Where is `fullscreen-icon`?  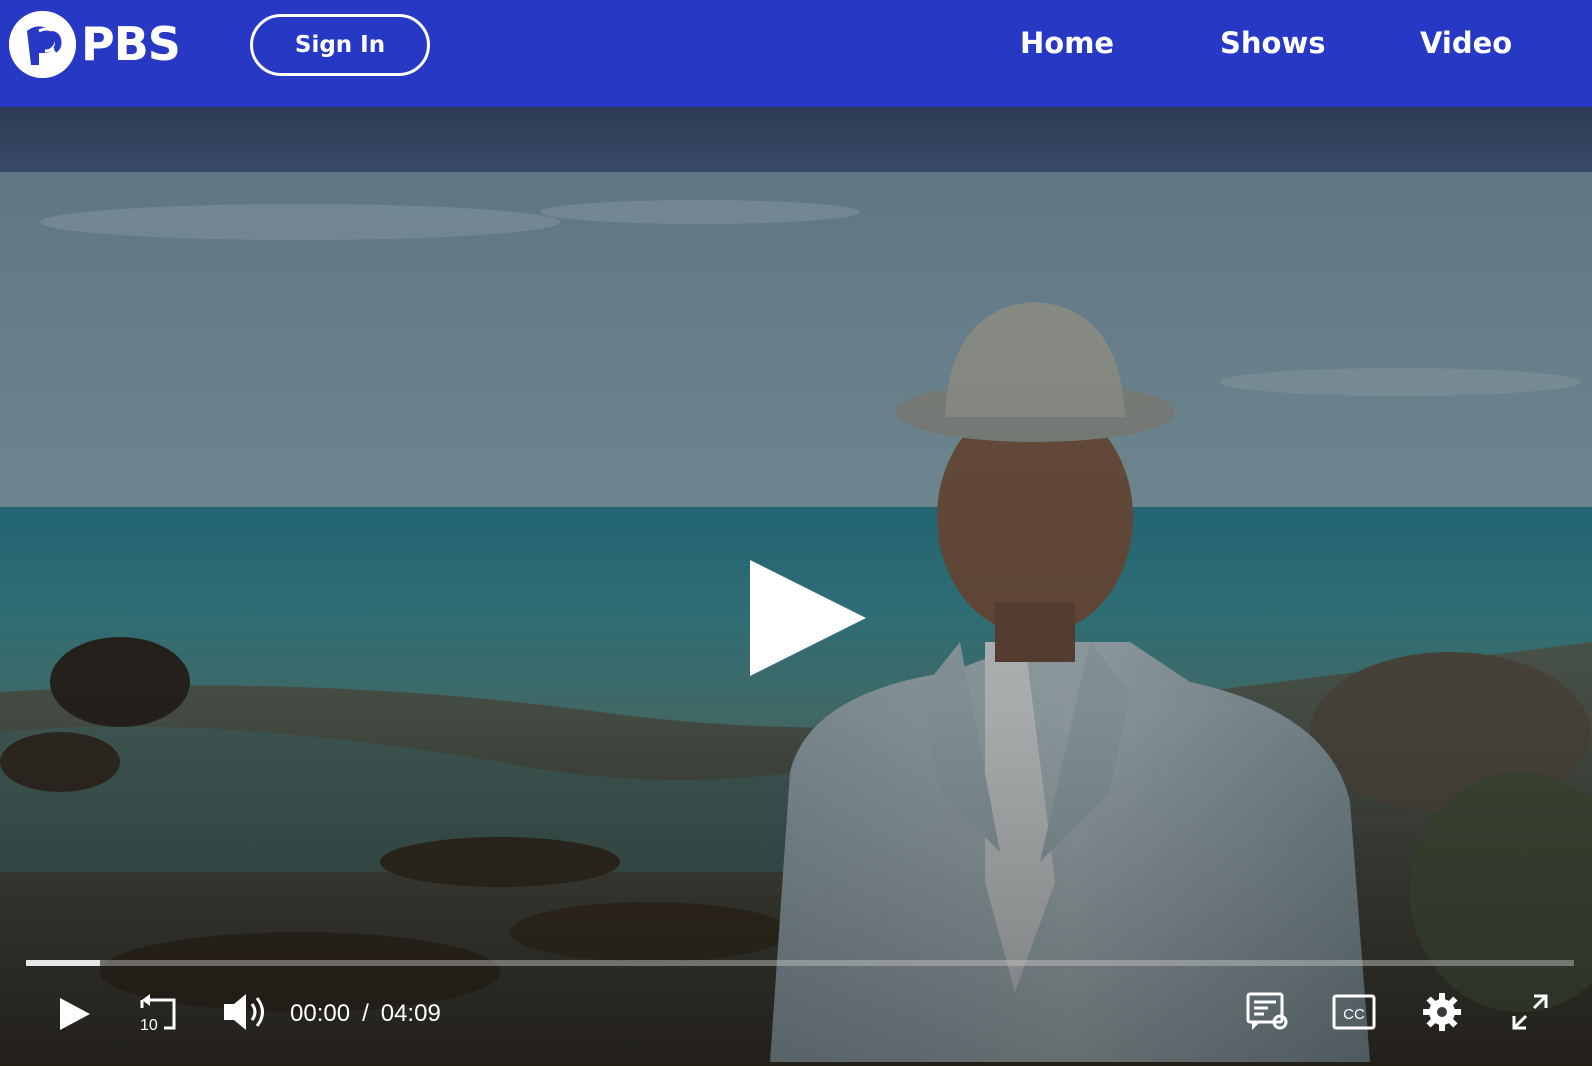
fullscreen-icon is located at coordinates (1530, 1012).